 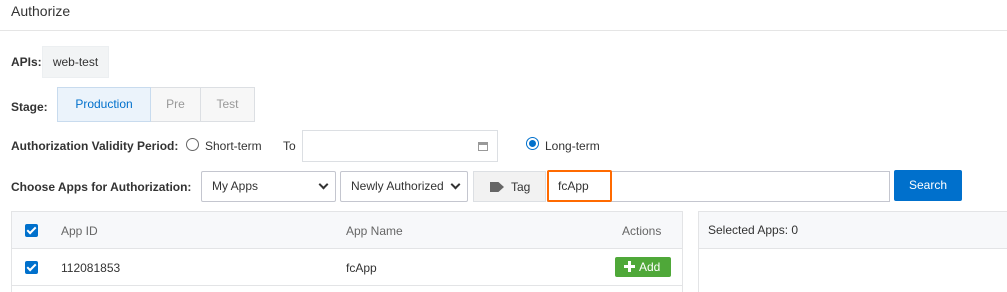 What do you see at coordinates (361, 268) in the screenshot?
I see `app-name-cell: fcApp` at bounding box center [361, 268].